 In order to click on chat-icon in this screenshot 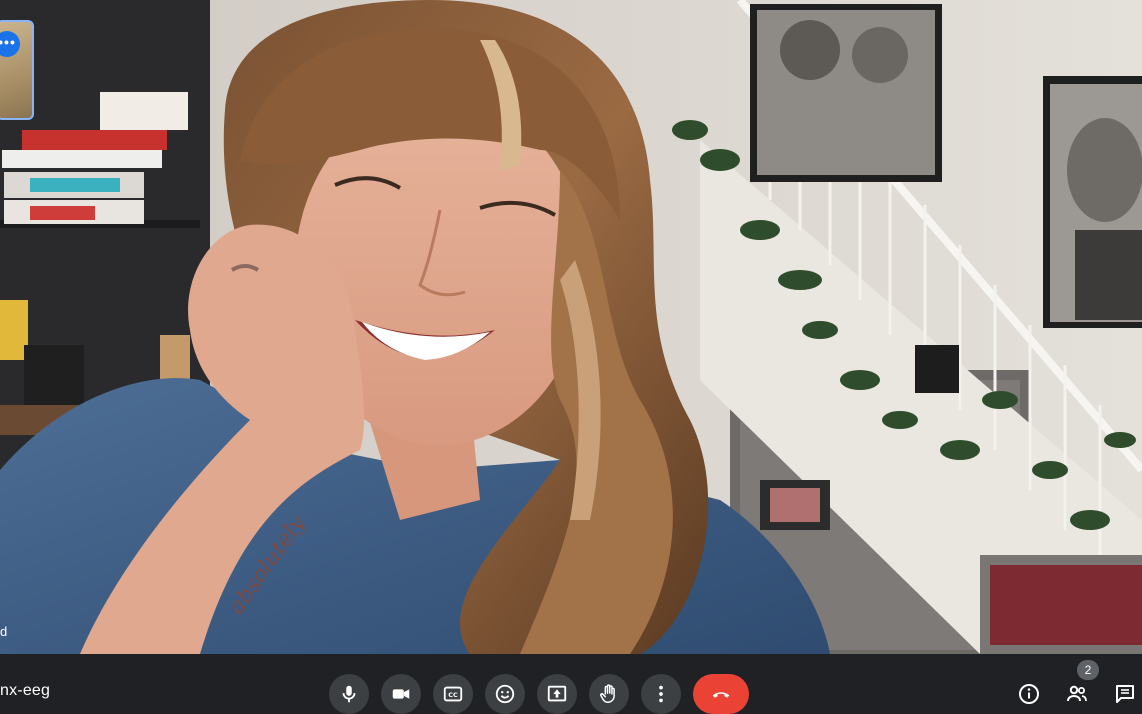, I will do `click(1125, 694)`.